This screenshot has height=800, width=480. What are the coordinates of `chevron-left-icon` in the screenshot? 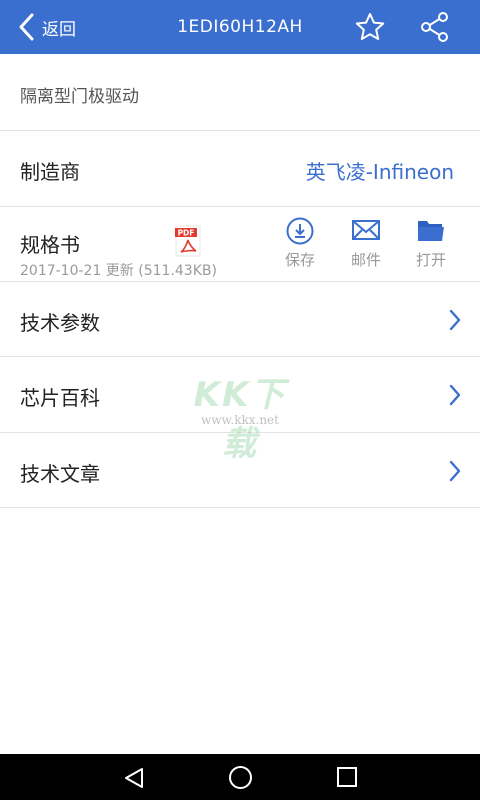 It's located at (26, 27).